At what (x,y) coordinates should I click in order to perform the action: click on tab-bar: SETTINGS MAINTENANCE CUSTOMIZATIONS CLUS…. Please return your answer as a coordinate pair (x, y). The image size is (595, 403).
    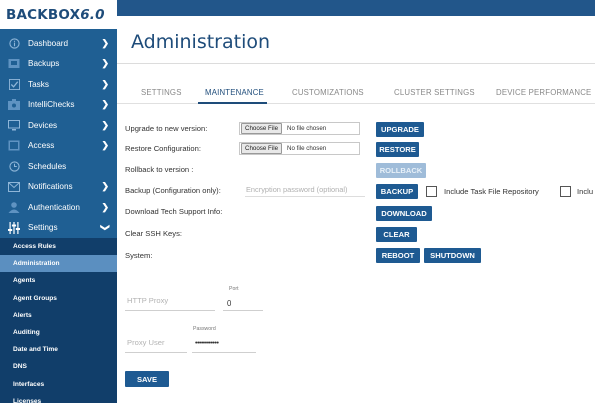
    Looking at the image, I should click on (356, 91).